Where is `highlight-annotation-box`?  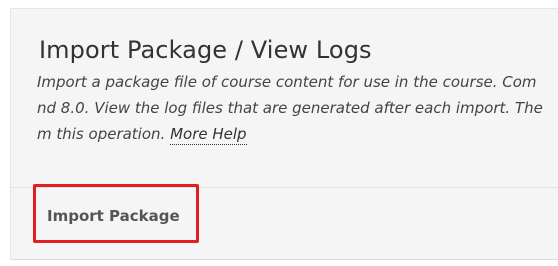
highlight-annotation-box is located at coordinates (116, 213).